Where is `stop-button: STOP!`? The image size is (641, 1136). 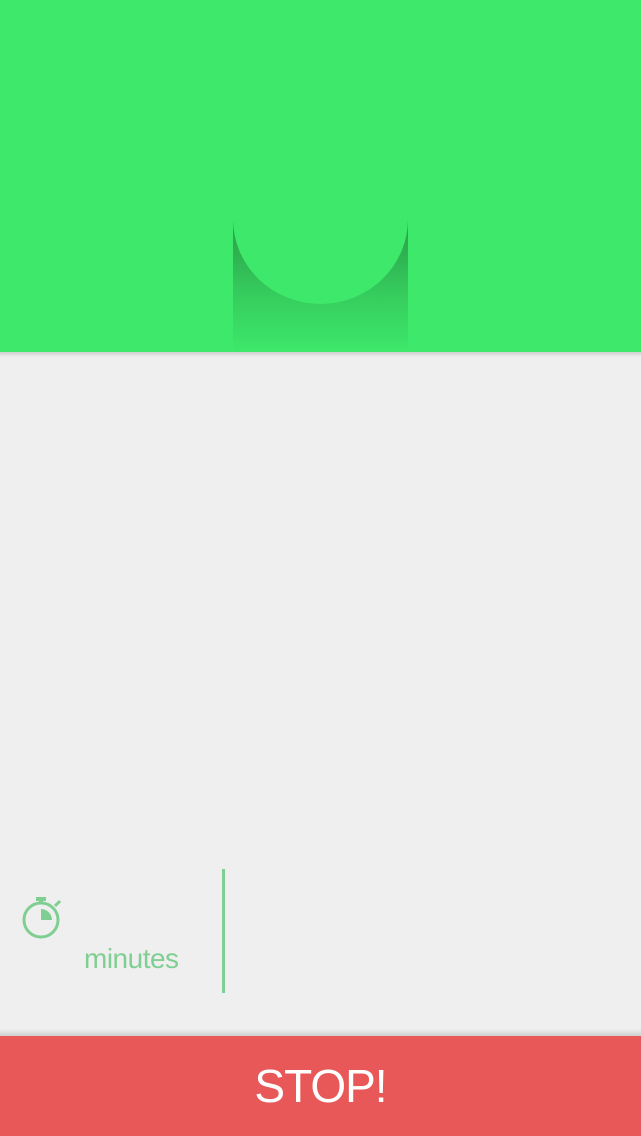
stop-button: STOP! is located at coordinates (320, 1086).